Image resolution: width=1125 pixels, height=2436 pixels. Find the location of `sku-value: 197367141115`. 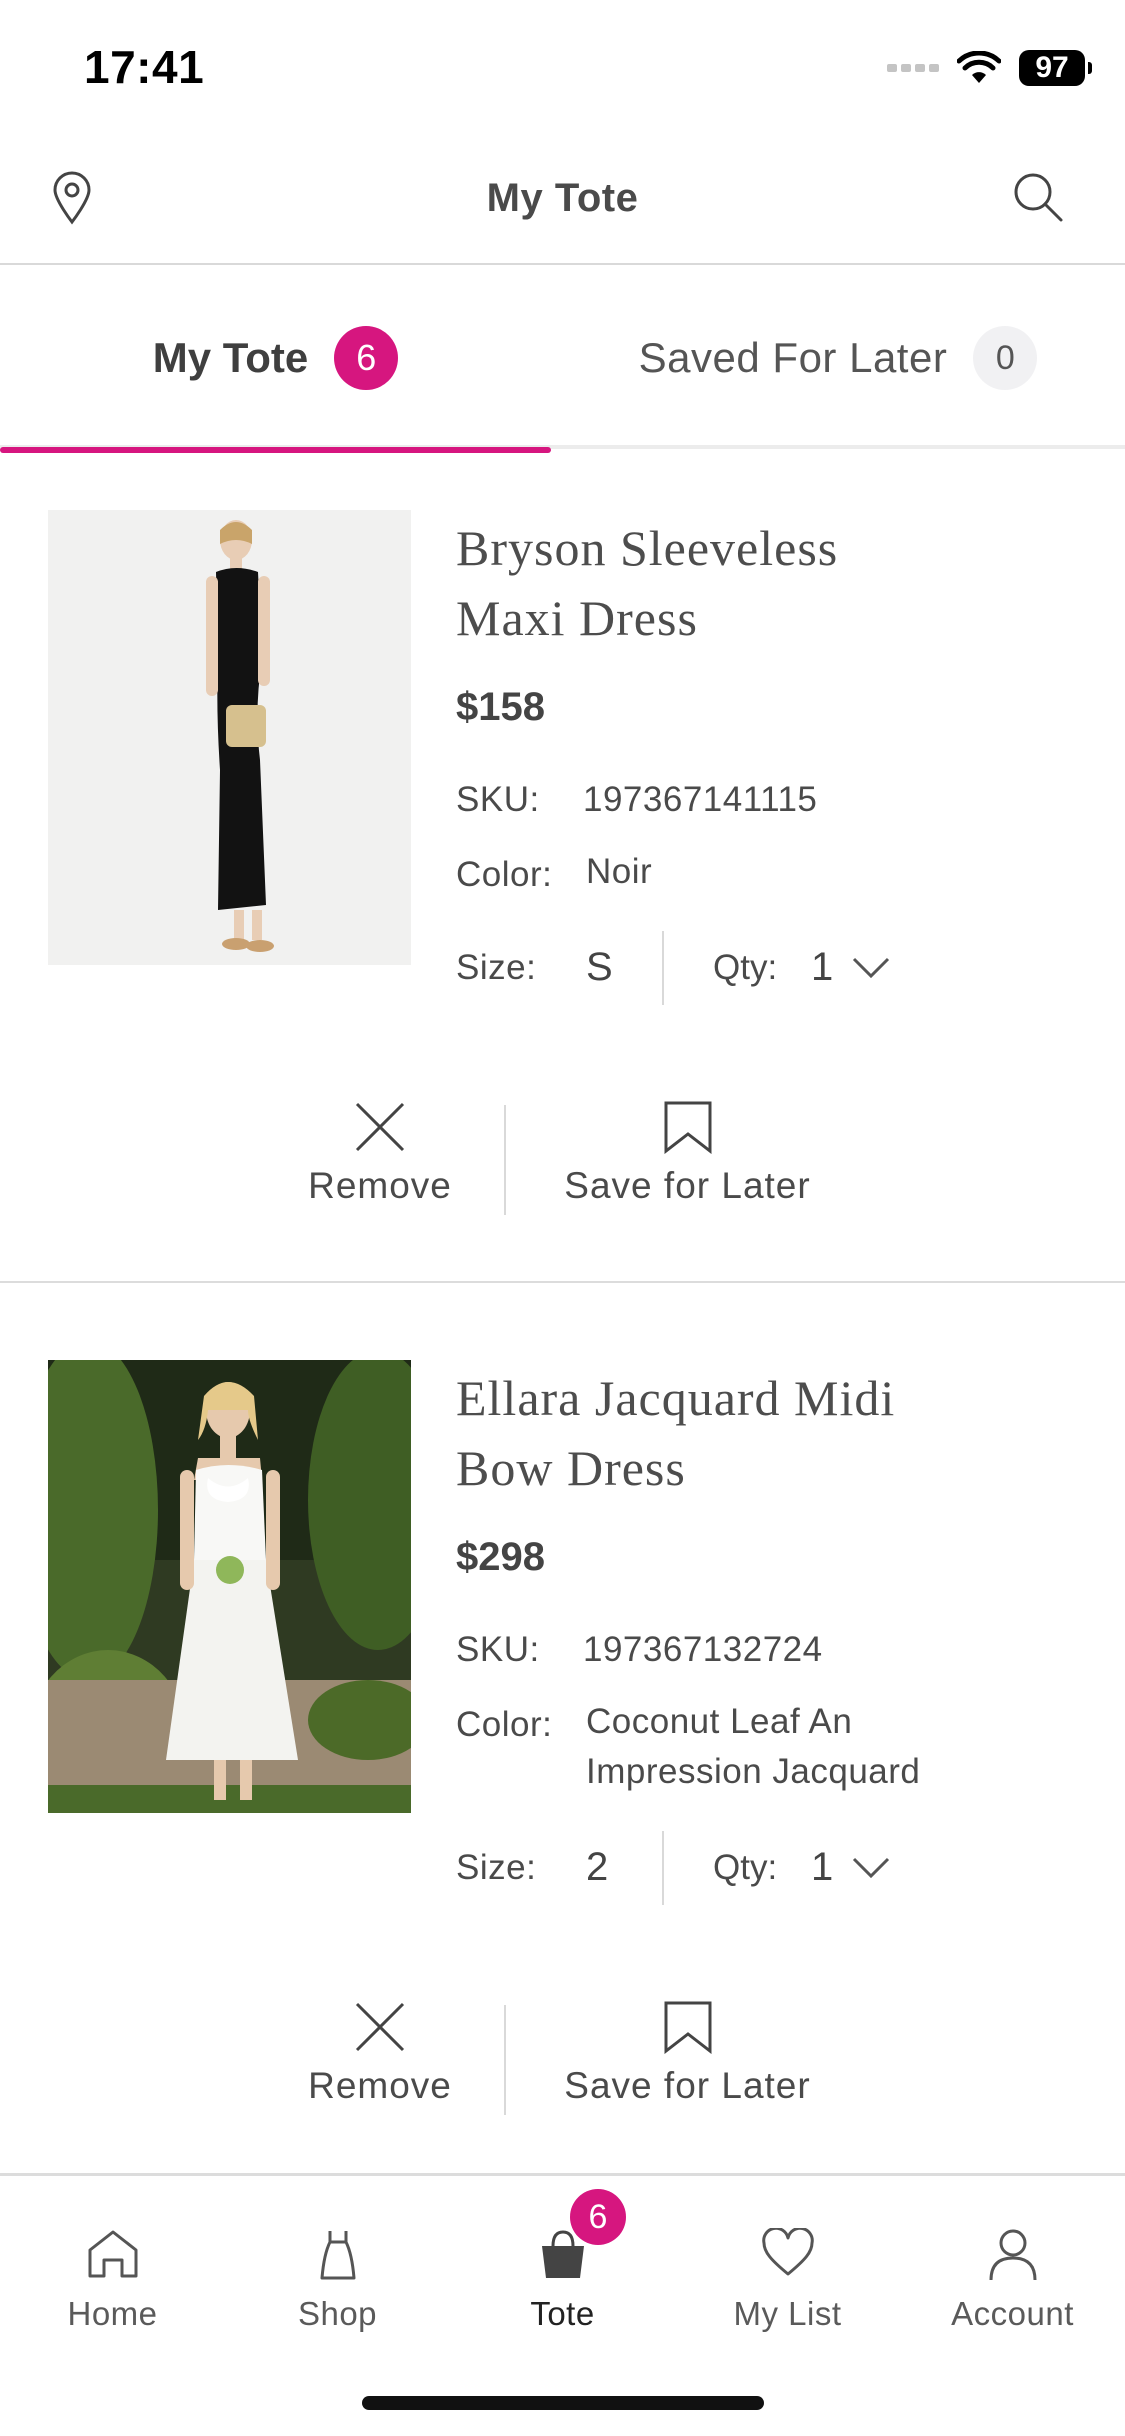

sku-value: 197367141115 is located at coordinates (700, 799).